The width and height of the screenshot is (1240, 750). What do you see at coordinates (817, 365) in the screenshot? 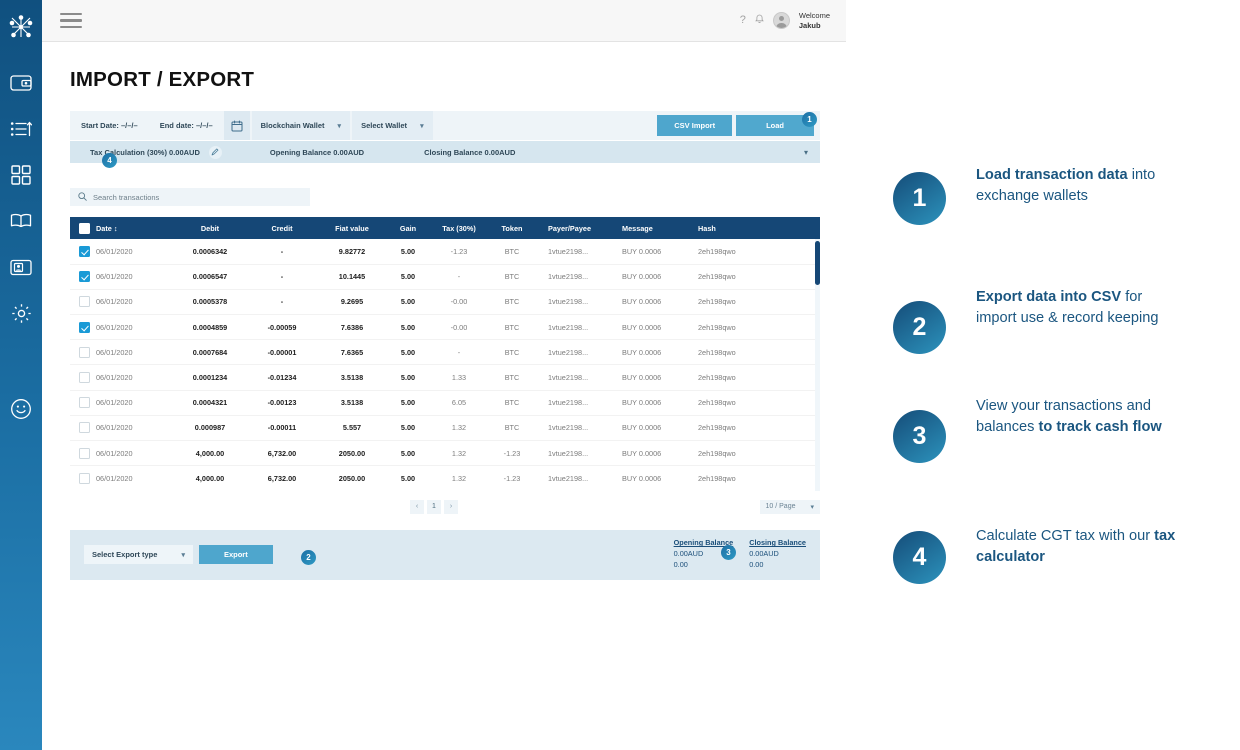
I see `table-scrollbar` at bounding box center [817, 365].